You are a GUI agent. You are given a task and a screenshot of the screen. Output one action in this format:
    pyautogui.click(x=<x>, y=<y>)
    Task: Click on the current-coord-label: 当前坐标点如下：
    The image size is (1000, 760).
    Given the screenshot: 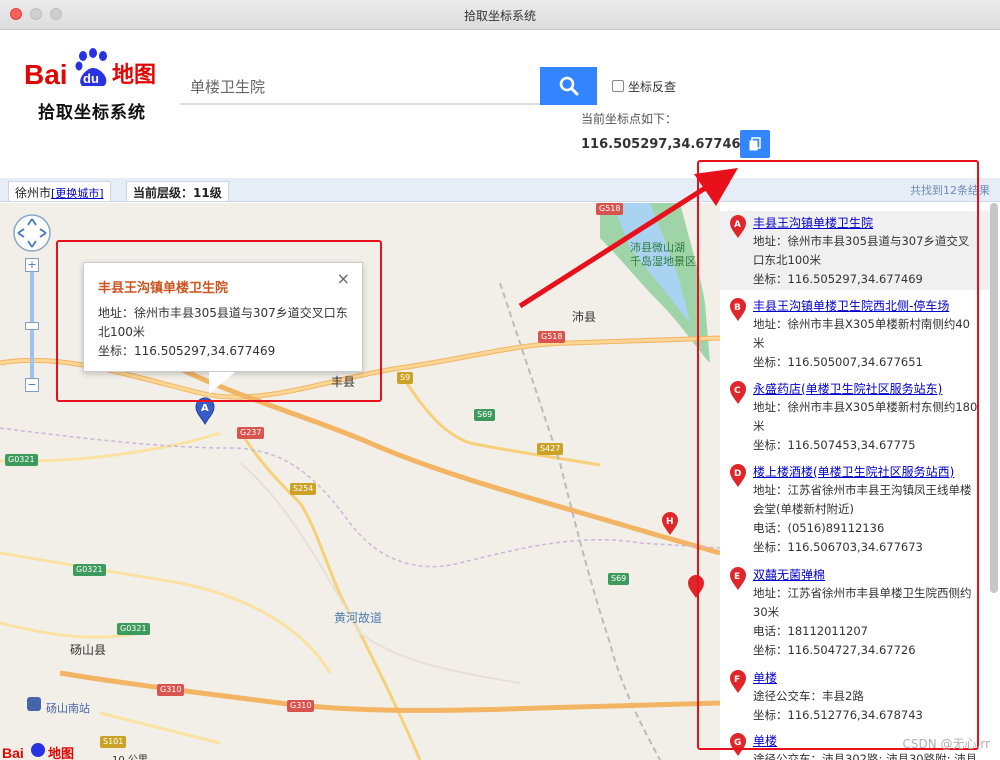 What is the action you would take?
    pyautogui.click(x=629, y=119)
    